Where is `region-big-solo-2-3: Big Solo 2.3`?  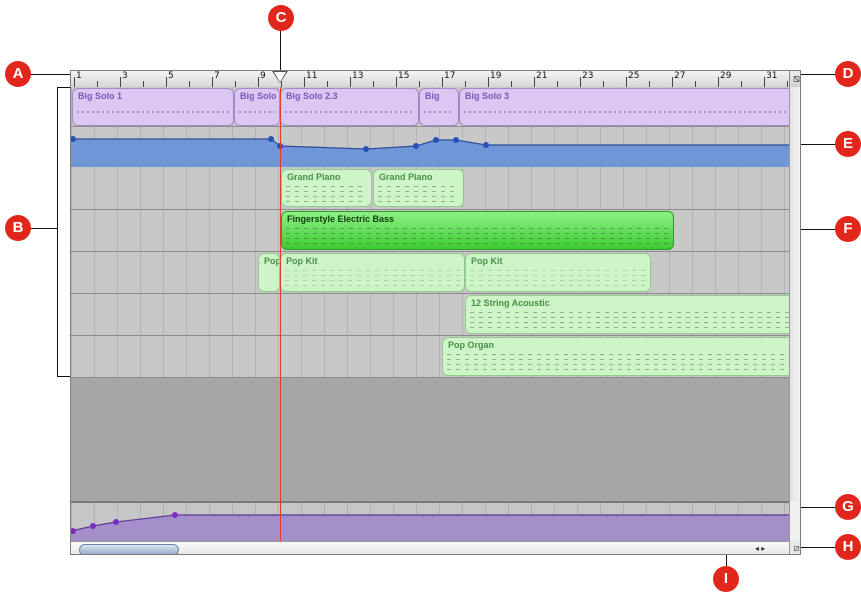
region-big-solo-2-3: Big Solo 2.3 is located at coordinates (349, 107).